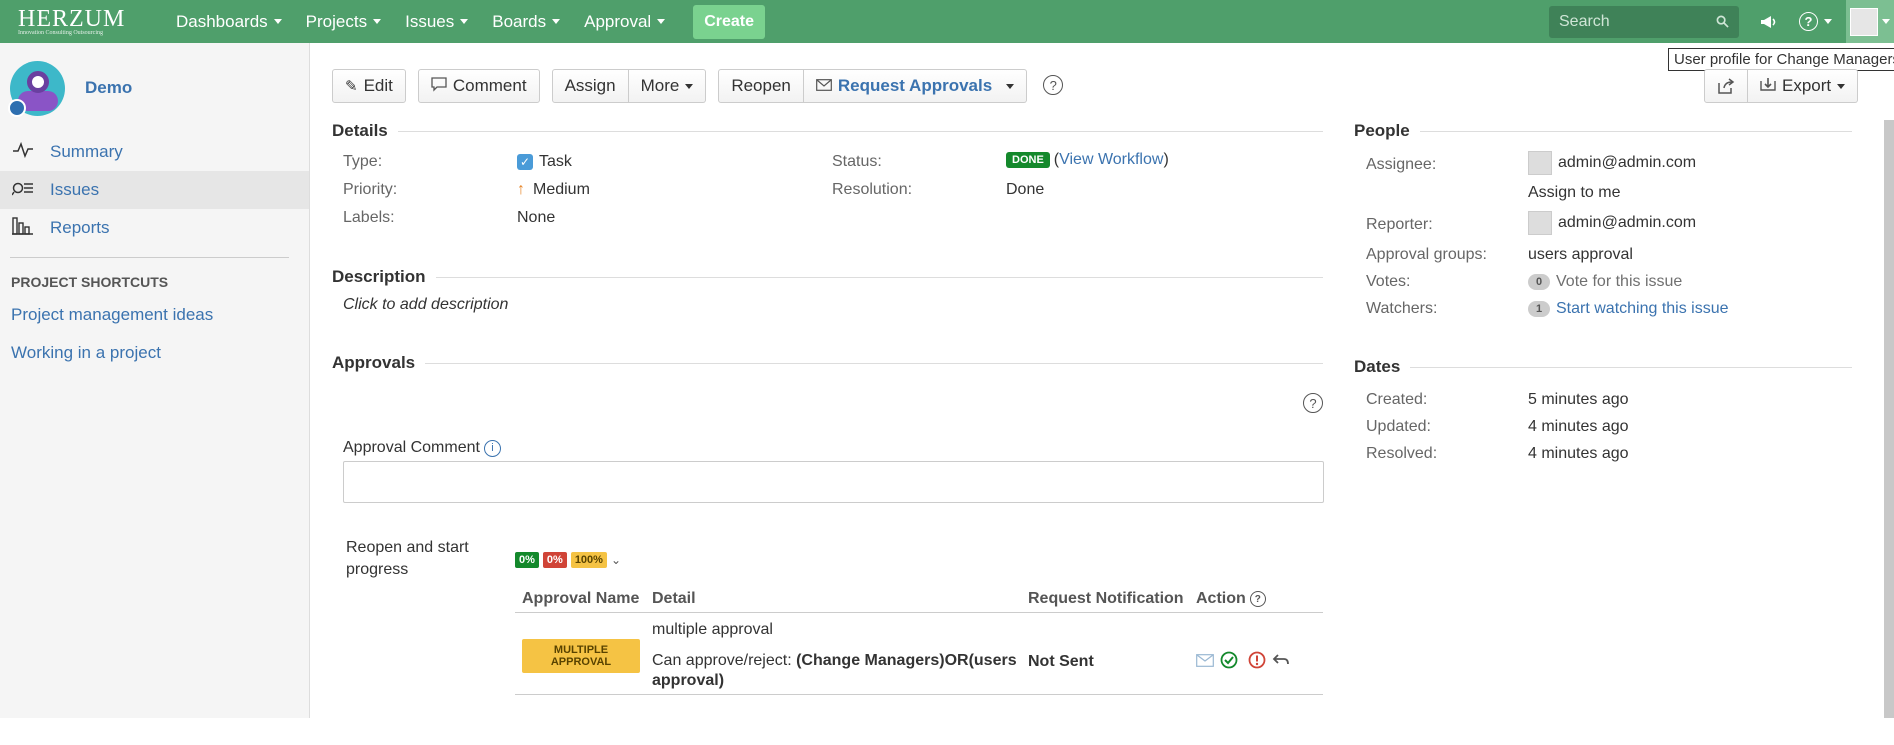  I want to click on approval-progress: 0% 0% 100% ⌄, so click(568, 560).